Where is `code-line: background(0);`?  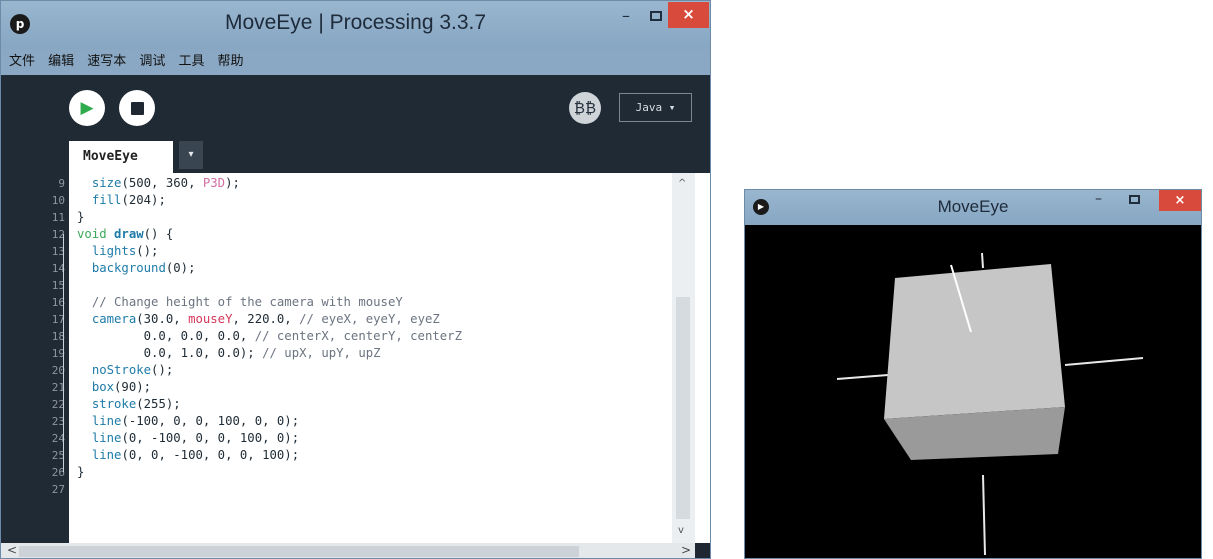
code-line: background(0); is located at coordinates (377, 268).